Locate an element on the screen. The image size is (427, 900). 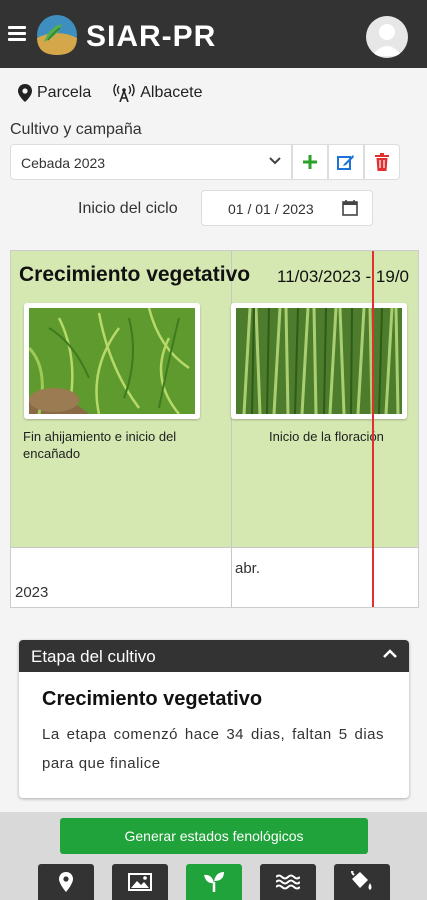
stage-name: Crecimiento vegetativo is located at coordinates (152, 699).